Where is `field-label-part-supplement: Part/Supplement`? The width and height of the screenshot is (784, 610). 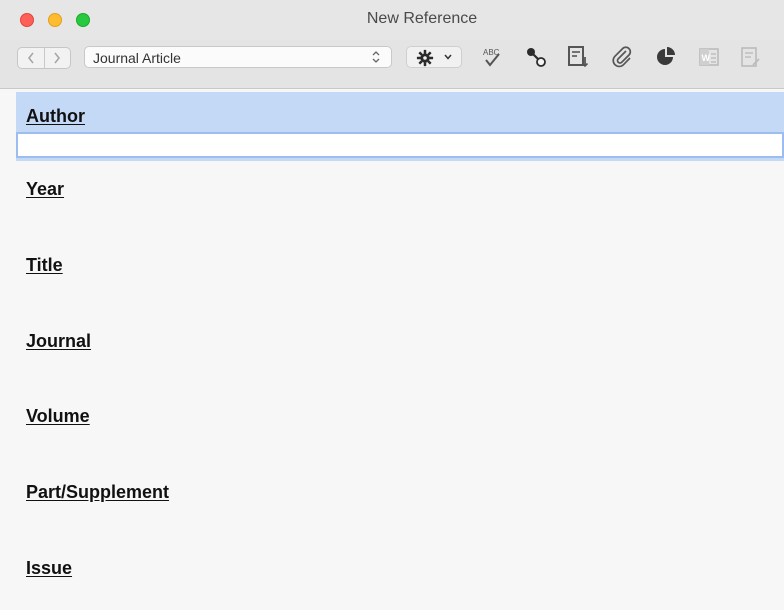 field-label-part-supplement: Part/Supplement is located at coordinates (98, 492).